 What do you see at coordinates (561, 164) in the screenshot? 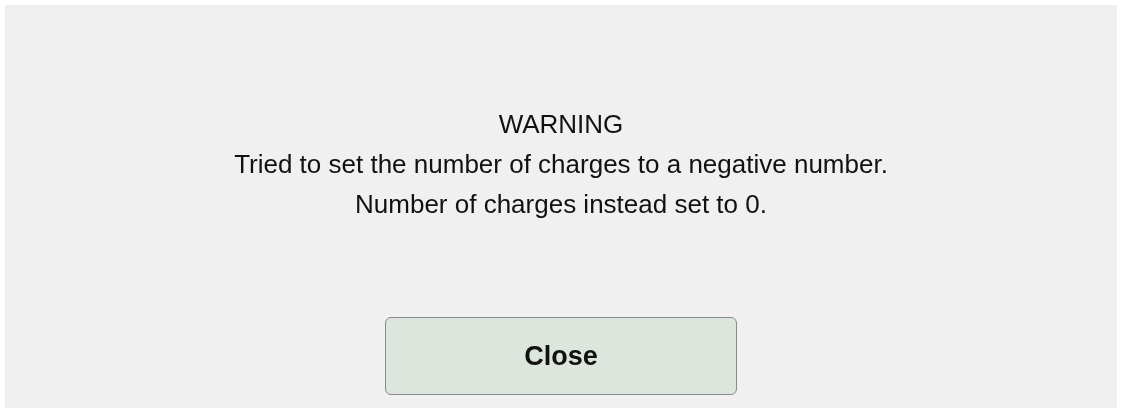
I see `warning-message: Tried to set the number of charges to a negative number.` at bounding box center [561, 164].